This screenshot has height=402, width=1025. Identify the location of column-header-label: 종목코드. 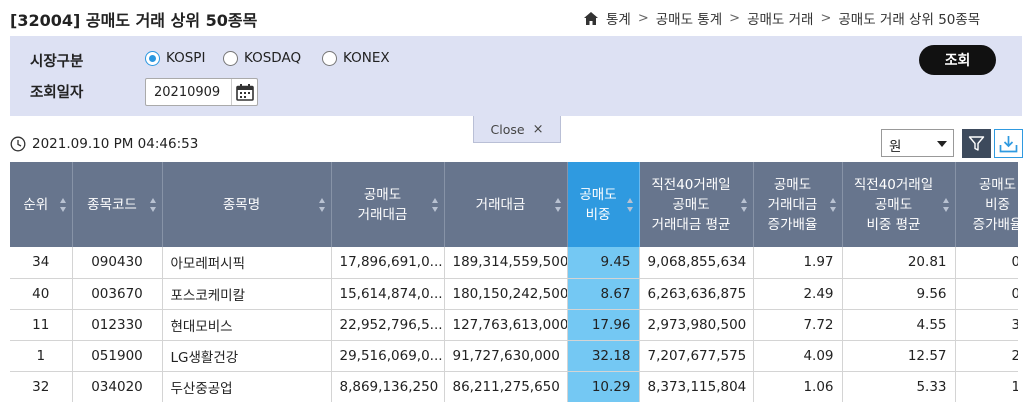
(112, 204).